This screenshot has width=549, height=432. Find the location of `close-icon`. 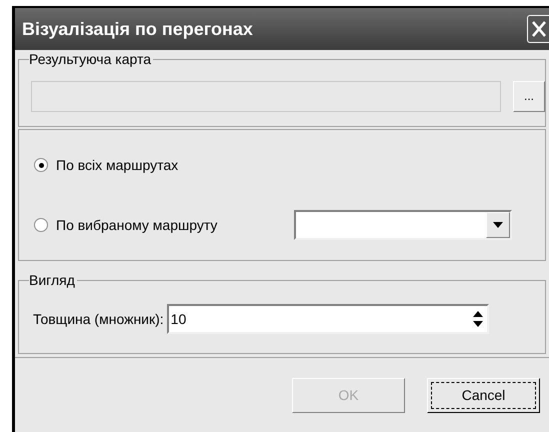

close-icon is located at coordinates (539, 29).